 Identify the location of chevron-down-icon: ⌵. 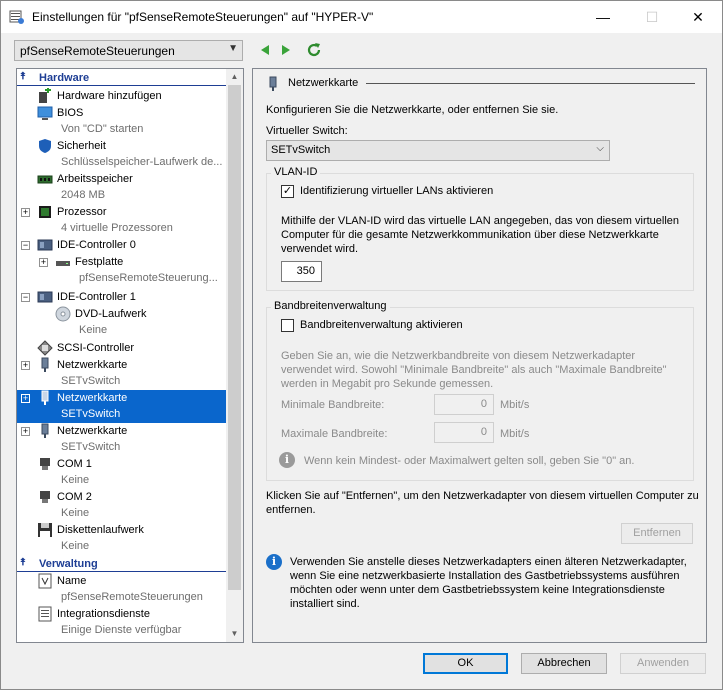
(600, 148).